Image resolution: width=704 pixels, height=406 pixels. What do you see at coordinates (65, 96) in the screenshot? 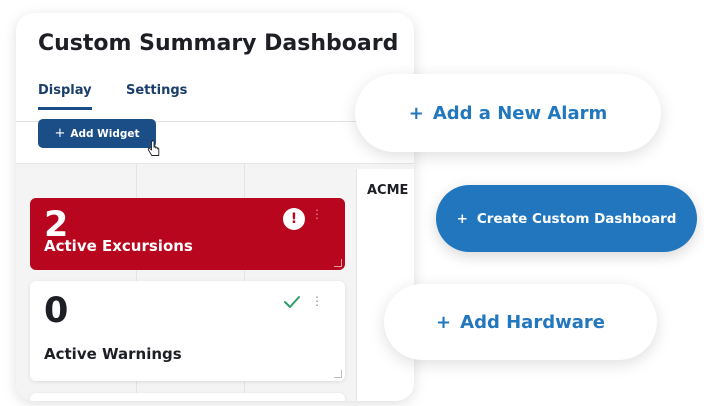
I see `tab-display: Display` at bounding box center [65, 96].